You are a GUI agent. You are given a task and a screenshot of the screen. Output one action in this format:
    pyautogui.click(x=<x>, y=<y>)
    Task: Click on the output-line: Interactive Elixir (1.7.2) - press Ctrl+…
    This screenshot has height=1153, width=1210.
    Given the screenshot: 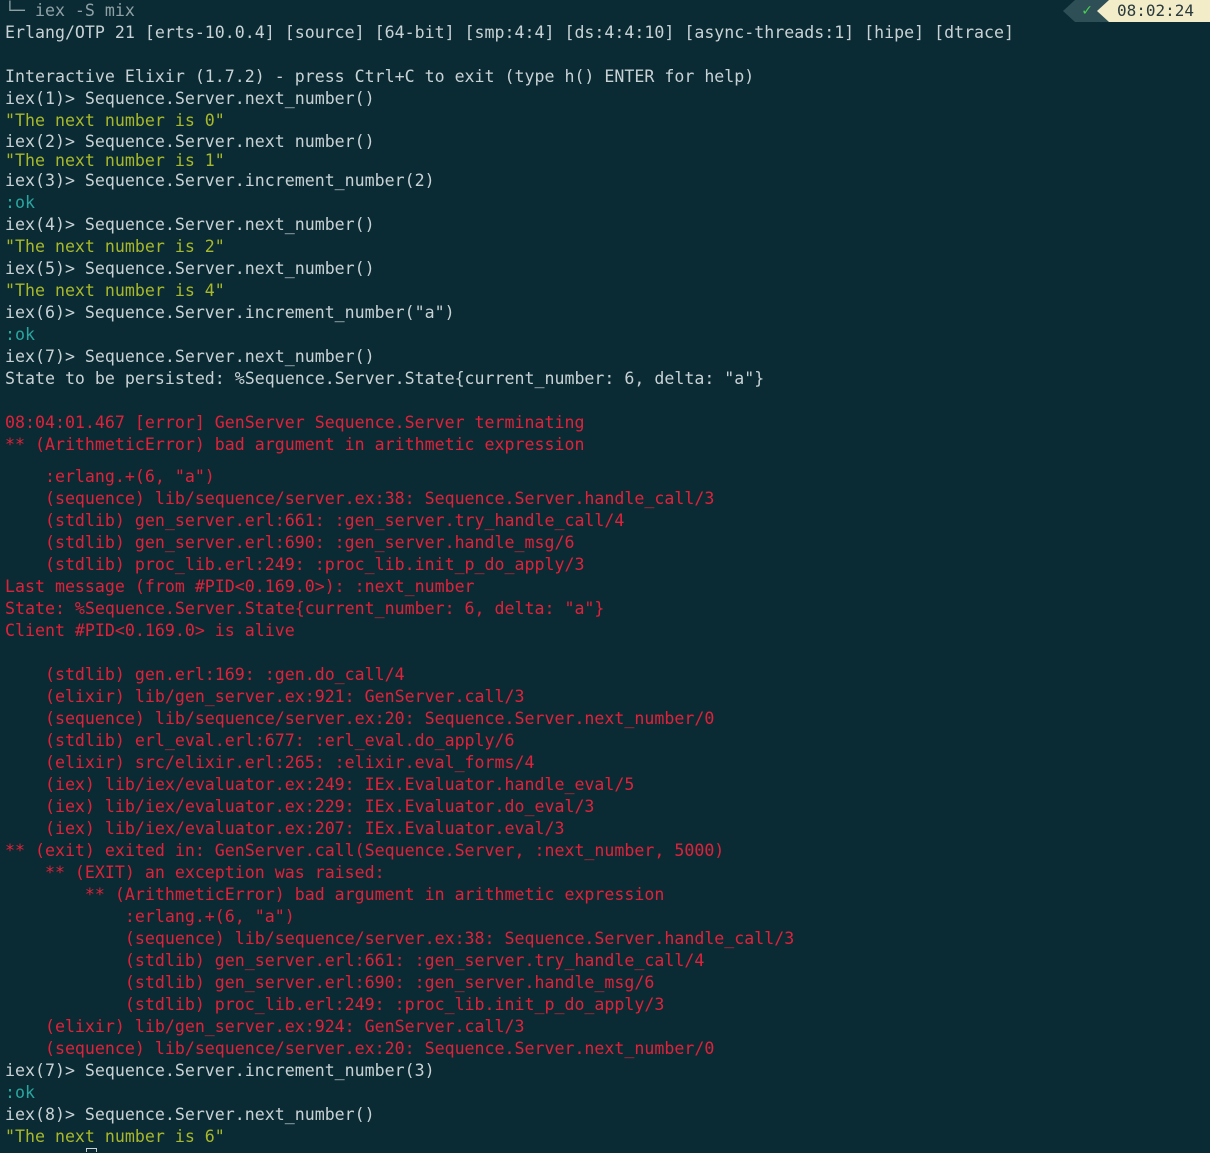 What is the action you would take?
    pyautogui.click(x=380, y=76)
    